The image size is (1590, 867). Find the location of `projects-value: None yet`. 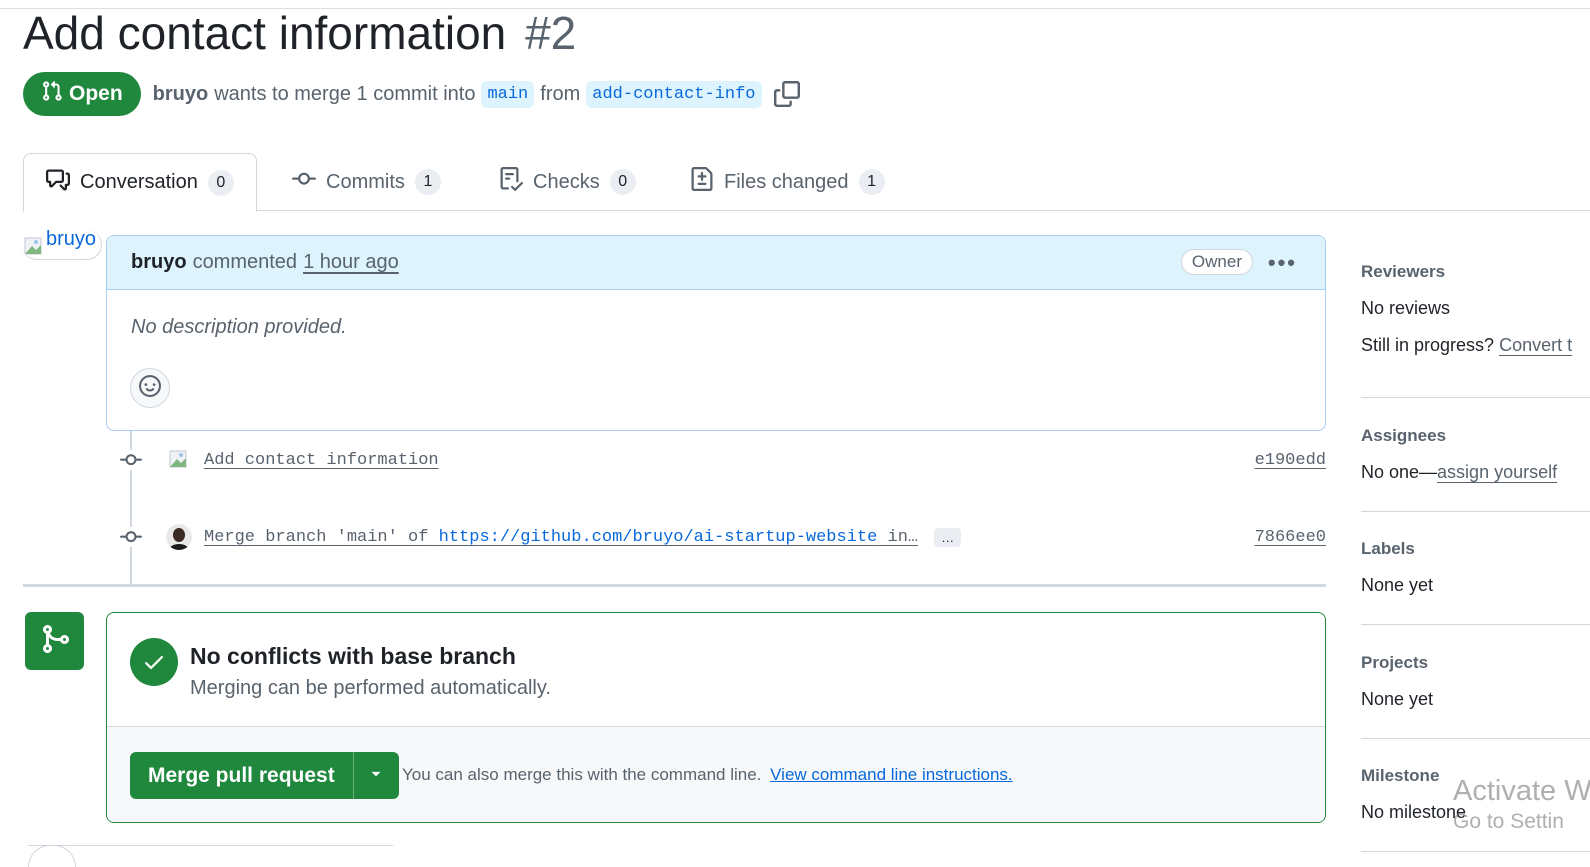

projects-value: None yet is located at coordinates (1397, 699).